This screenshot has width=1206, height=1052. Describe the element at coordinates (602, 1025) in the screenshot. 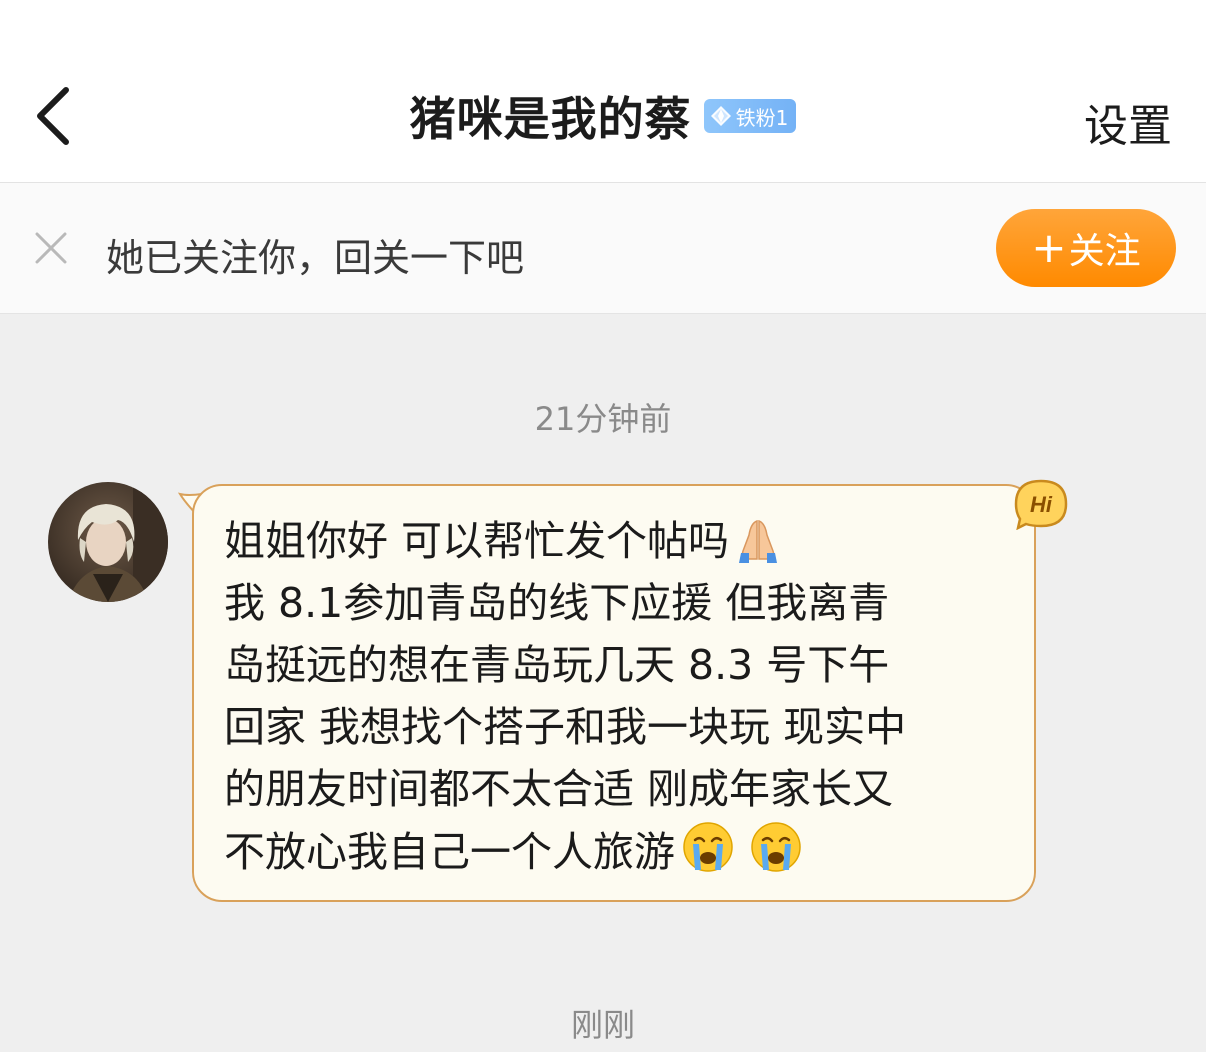

I see `message-timestamp: 刚刚` at that location.